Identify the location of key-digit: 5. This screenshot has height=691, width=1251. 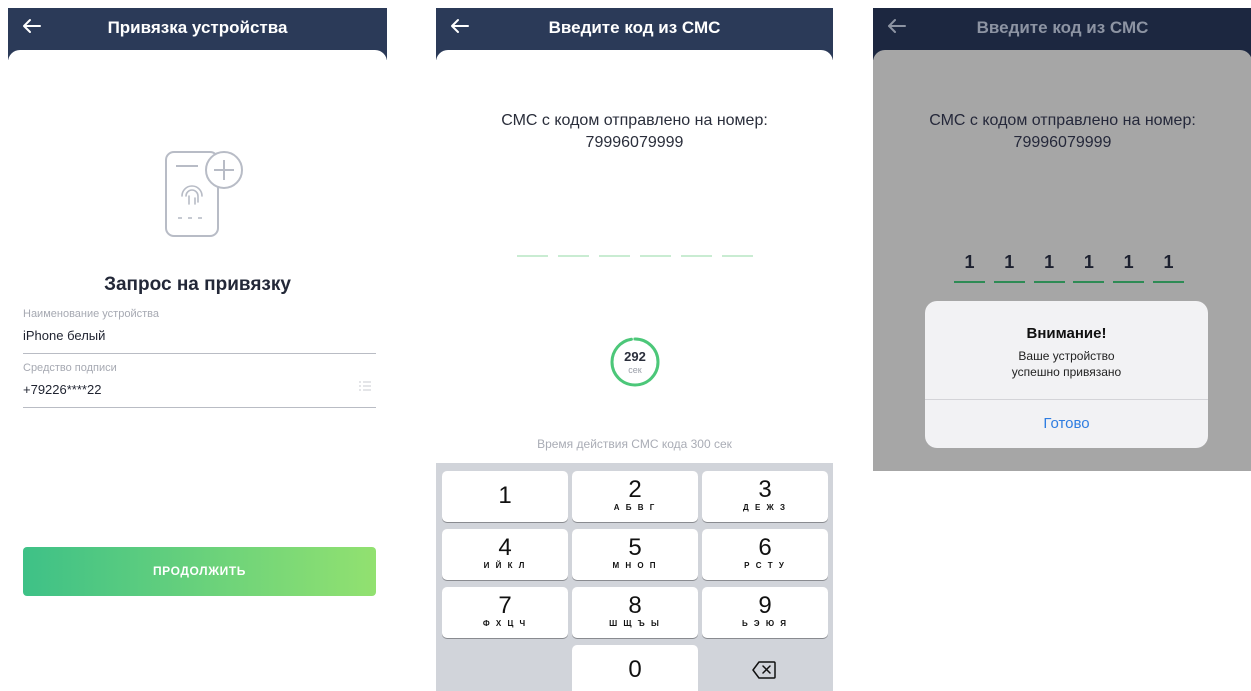
(635, 547).